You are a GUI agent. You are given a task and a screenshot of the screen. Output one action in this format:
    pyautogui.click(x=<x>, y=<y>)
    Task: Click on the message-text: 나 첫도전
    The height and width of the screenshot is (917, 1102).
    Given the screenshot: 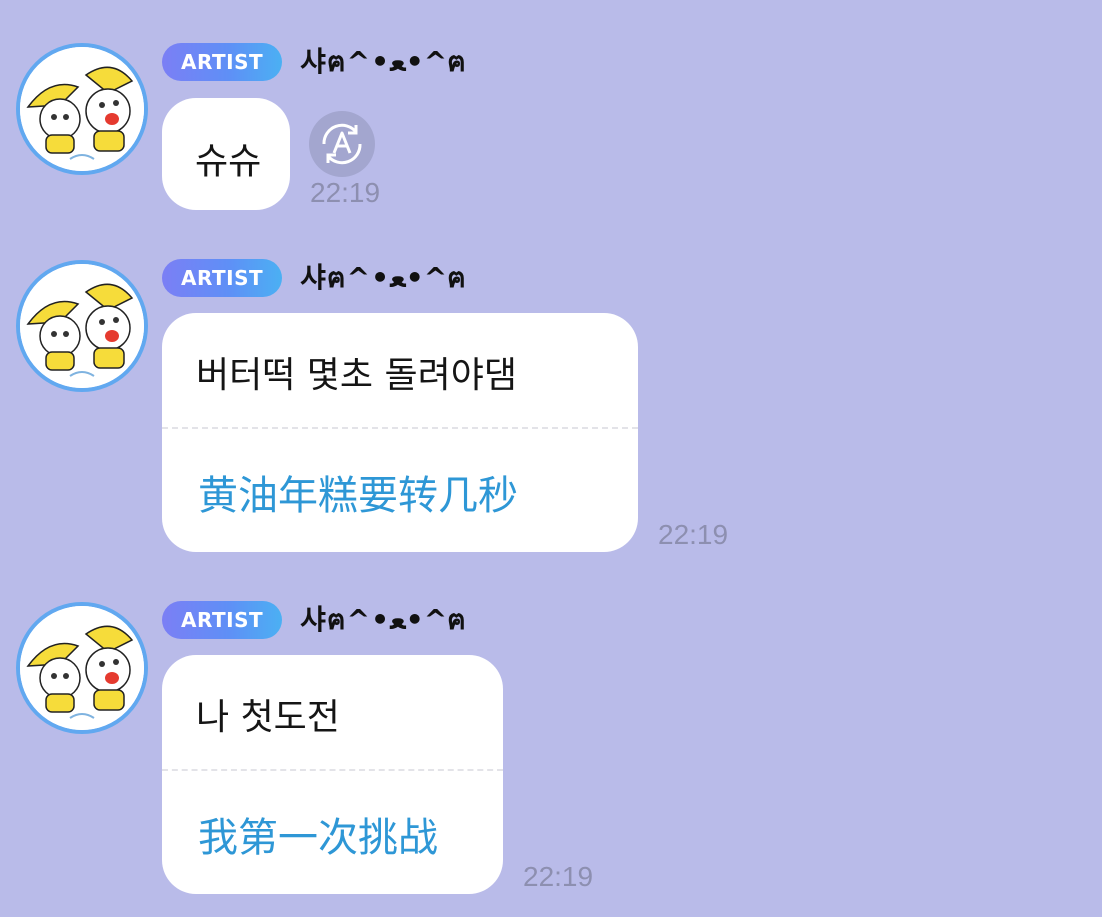 What is the action you would take?
    pyautogui.click(x=268, y=717)
    